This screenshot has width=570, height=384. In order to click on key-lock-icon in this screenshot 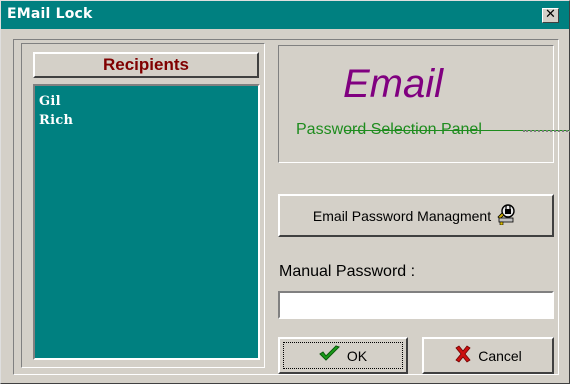, I will do `click(507, 215)`.